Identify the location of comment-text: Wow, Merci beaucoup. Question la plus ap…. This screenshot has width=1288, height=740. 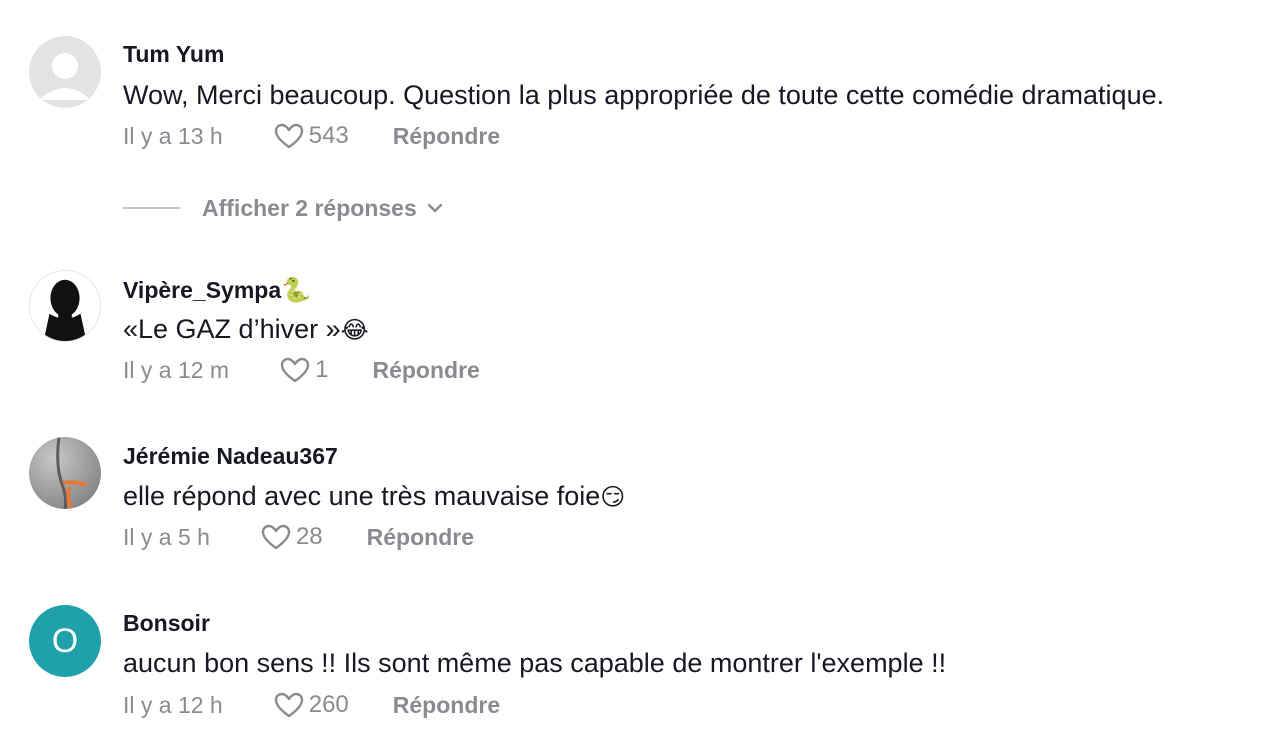
(644, 95).